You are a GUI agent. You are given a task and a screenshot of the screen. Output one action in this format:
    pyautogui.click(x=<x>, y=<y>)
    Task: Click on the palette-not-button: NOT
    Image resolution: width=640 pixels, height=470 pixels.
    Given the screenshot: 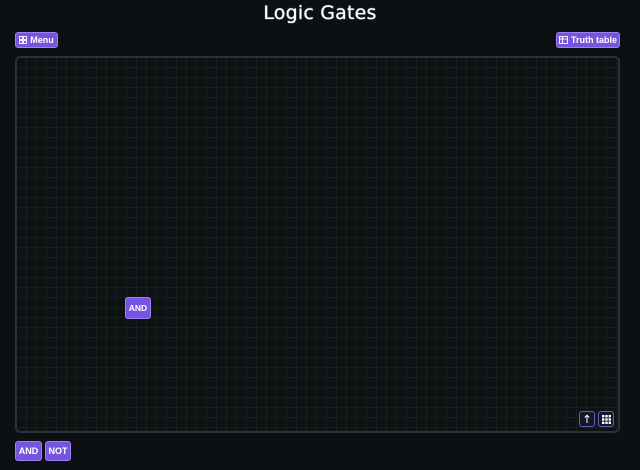 What is the action you would take?
    pyautogui.click(x=58, y=451)
    